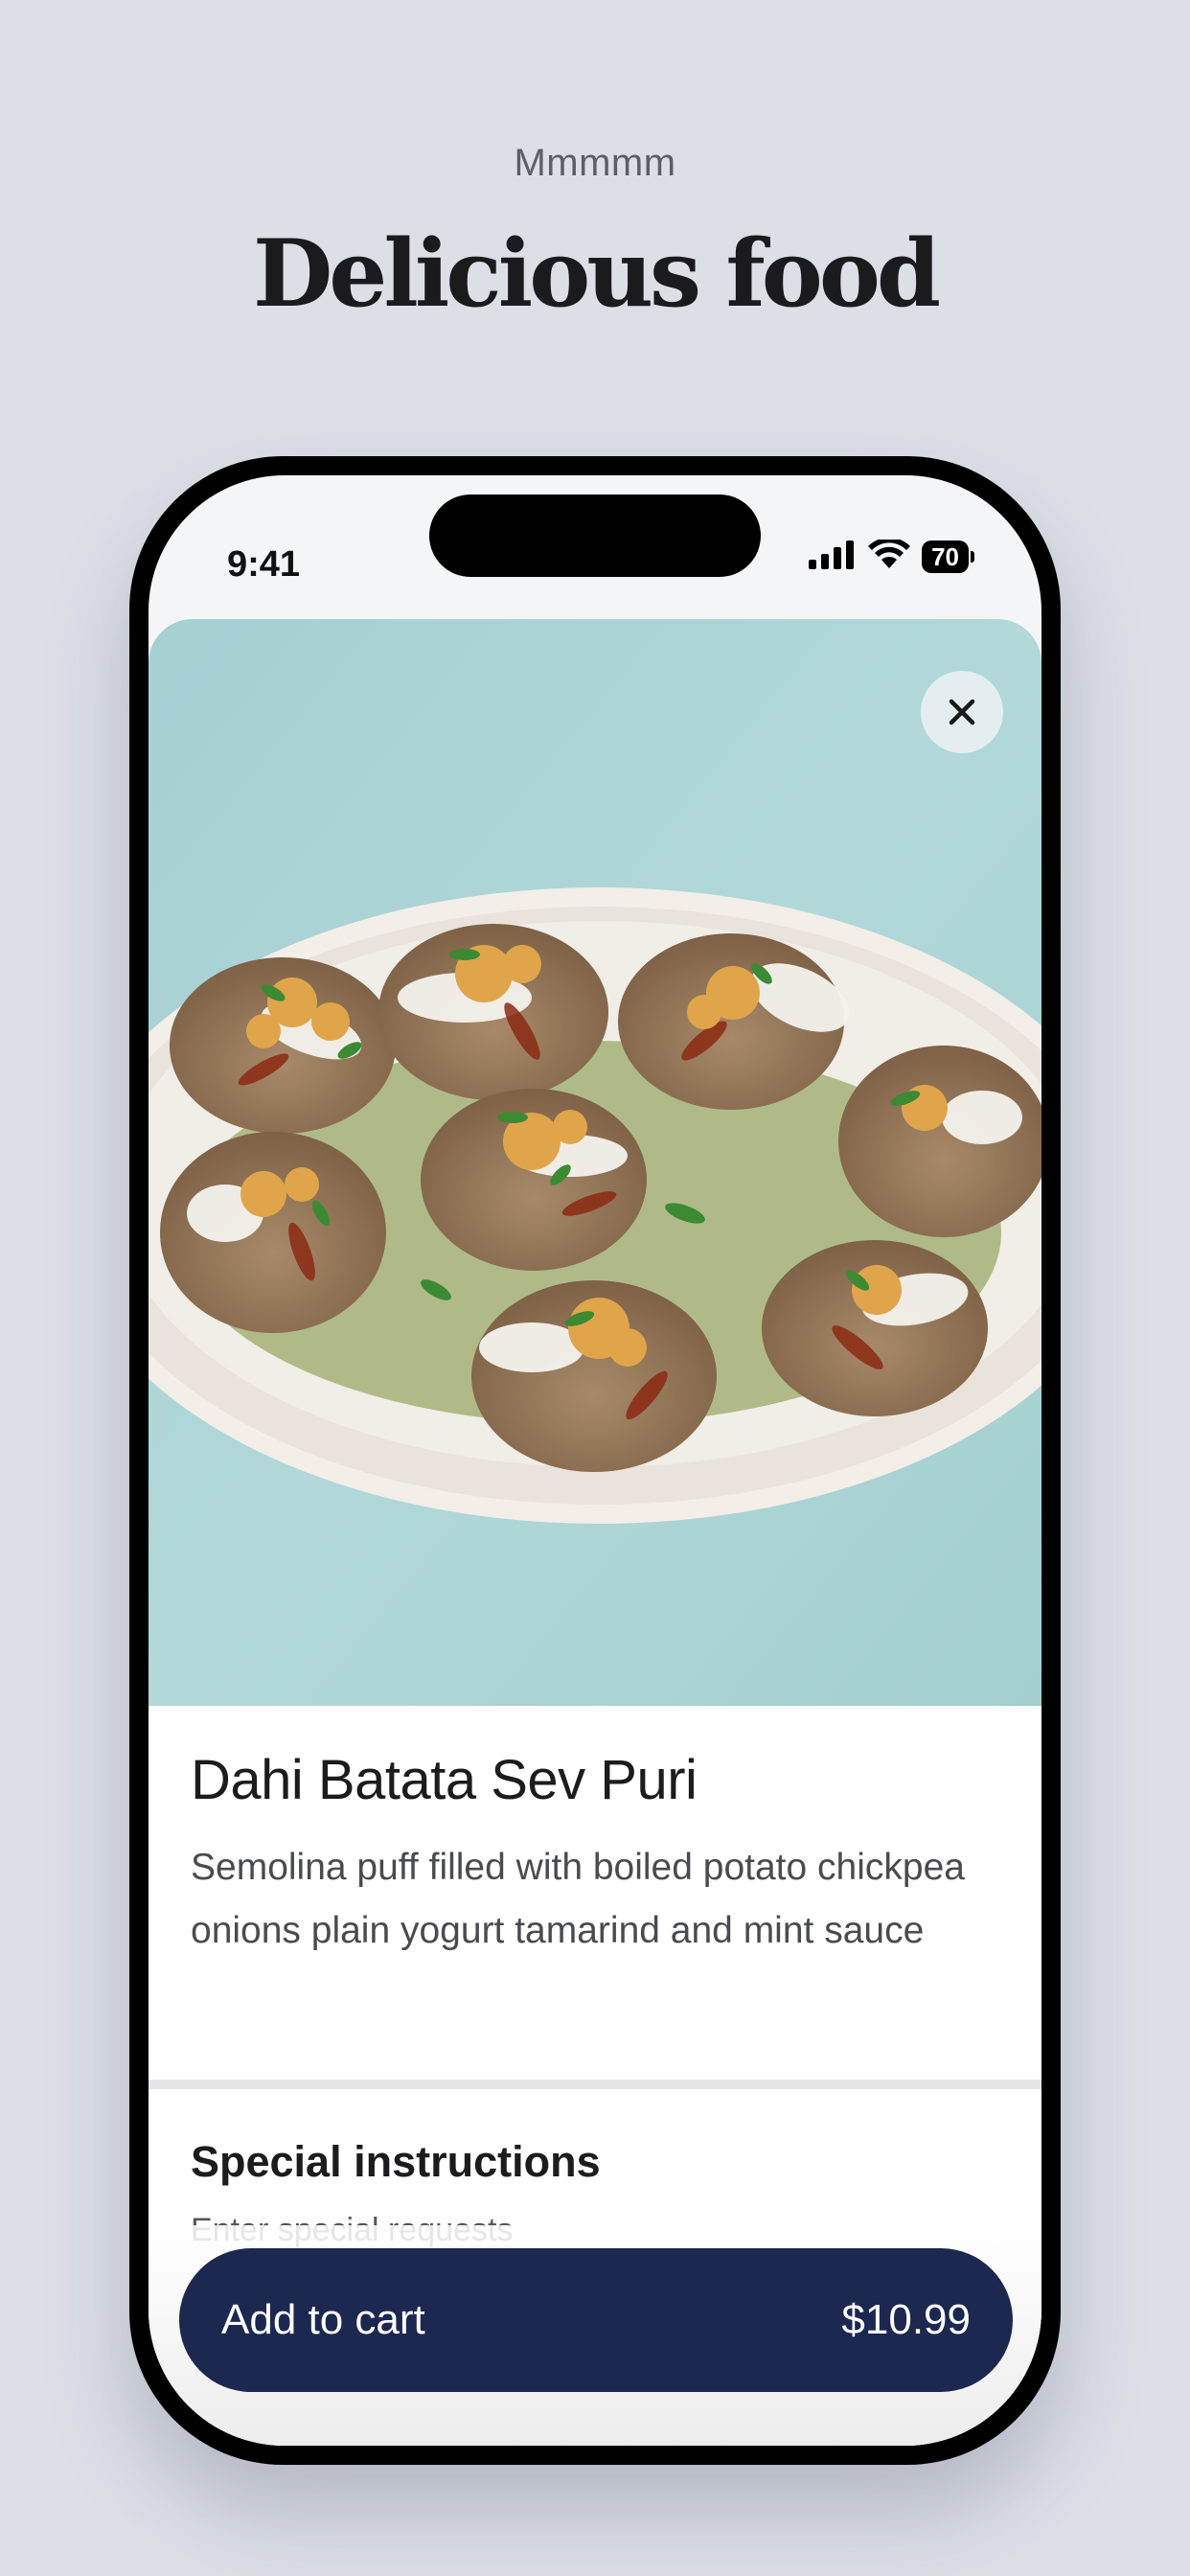 This screenshot has height=2576, width=1190. I want to click on add-to-cart-label: Add to cart, so click(323, 2319).